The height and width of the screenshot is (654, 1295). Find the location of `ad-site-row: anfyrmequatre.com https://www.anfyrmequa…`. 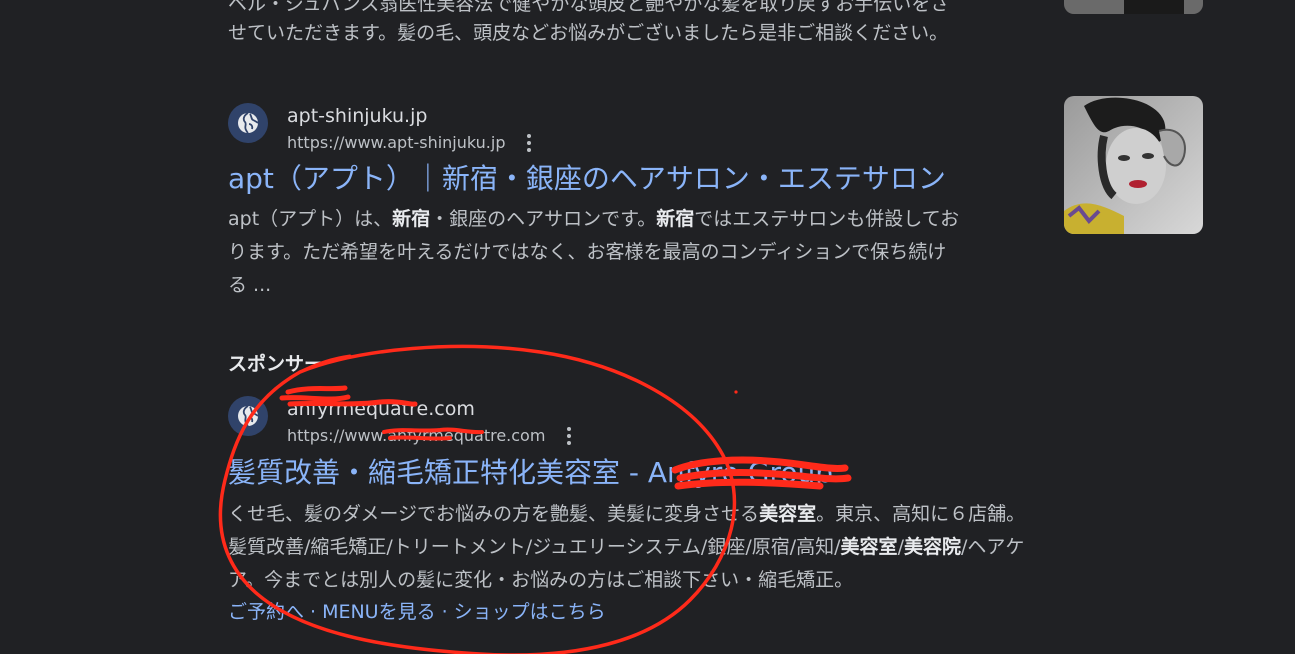

ad-site-row: anfyrmequatre.com https://www.anfyrmequa… is located at coordinates (401, 422).